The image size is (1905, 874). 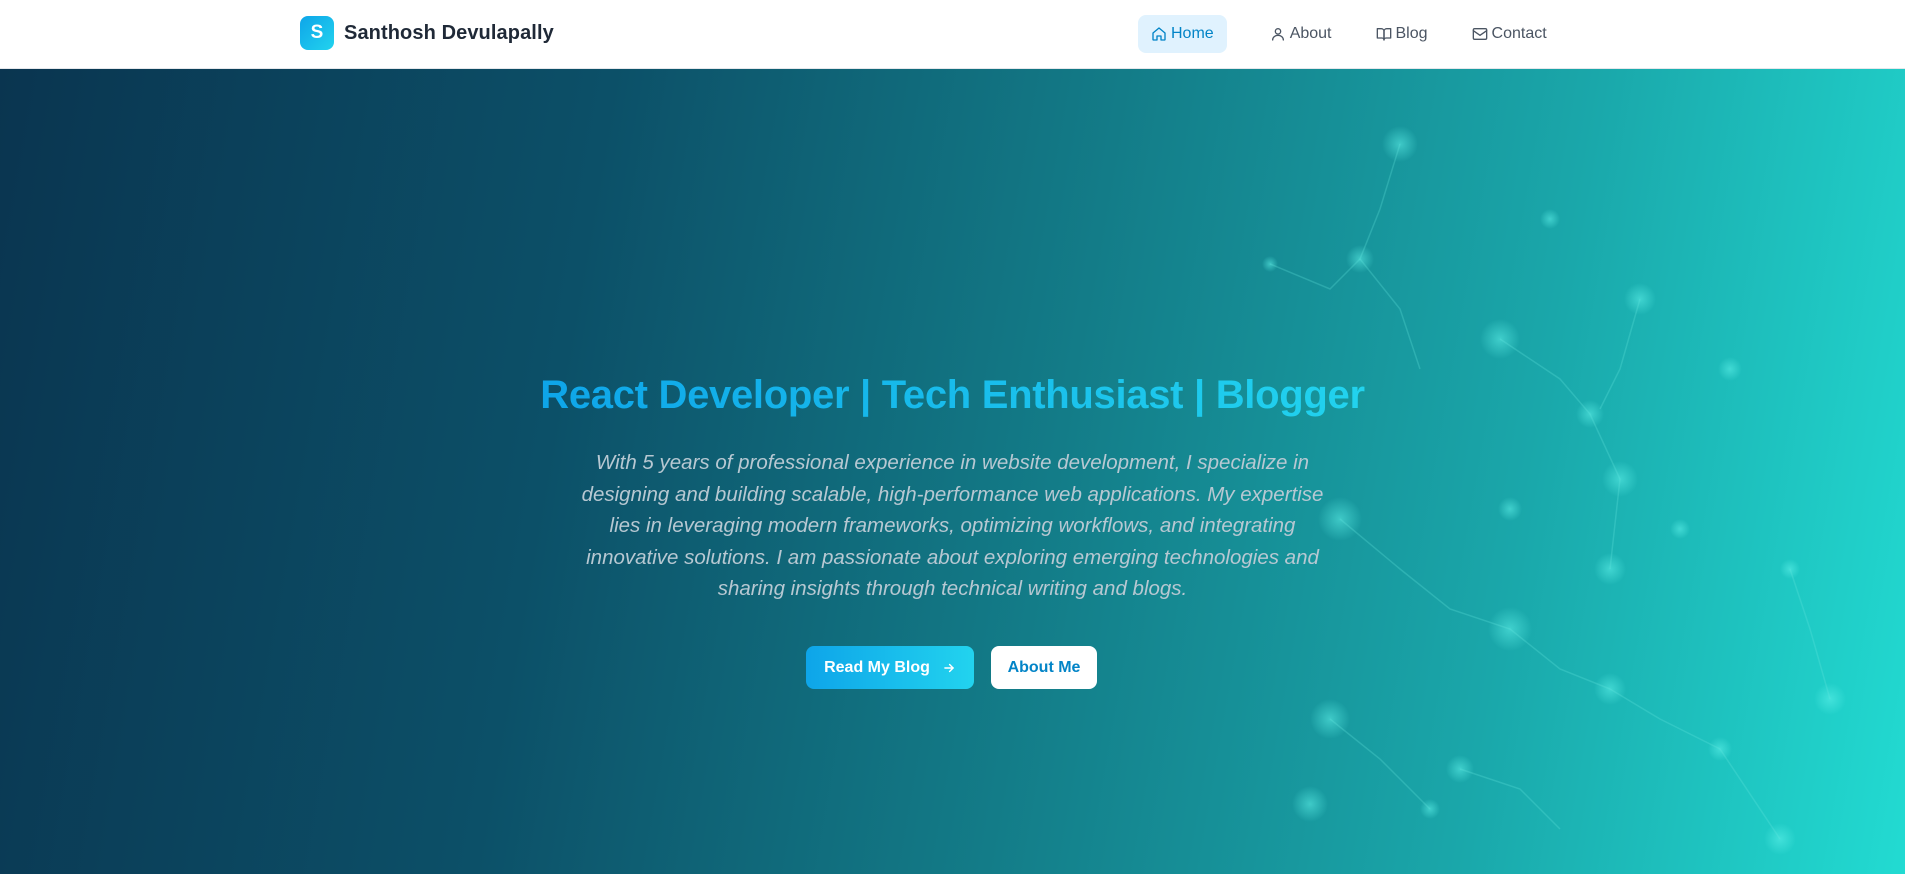 I want to click on nav-item-label: Blog, so click(x=1411, y=33).